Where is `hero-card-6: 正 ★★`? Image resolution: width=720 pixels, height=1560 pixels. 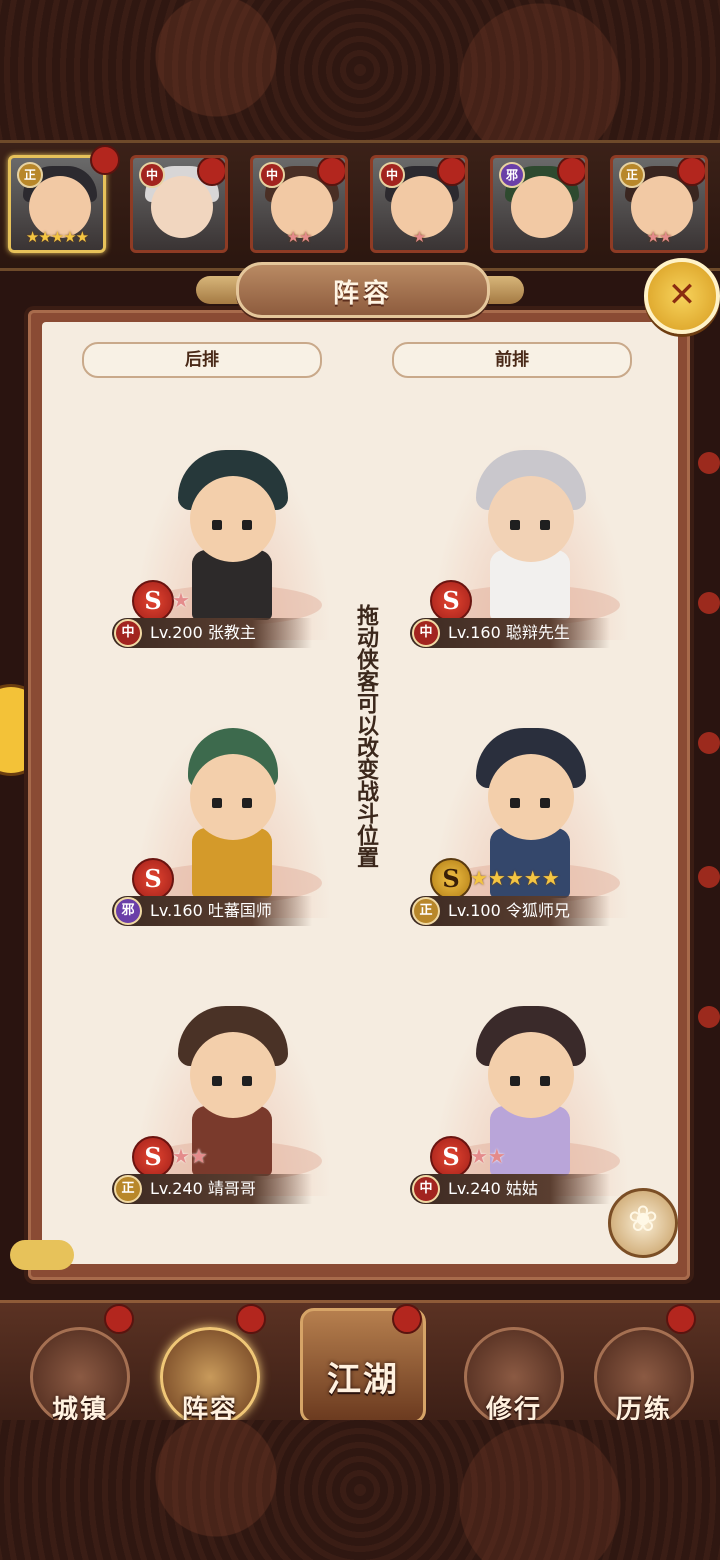 hero-card-6: 正 ★★ is located at coordinates (659, 204).